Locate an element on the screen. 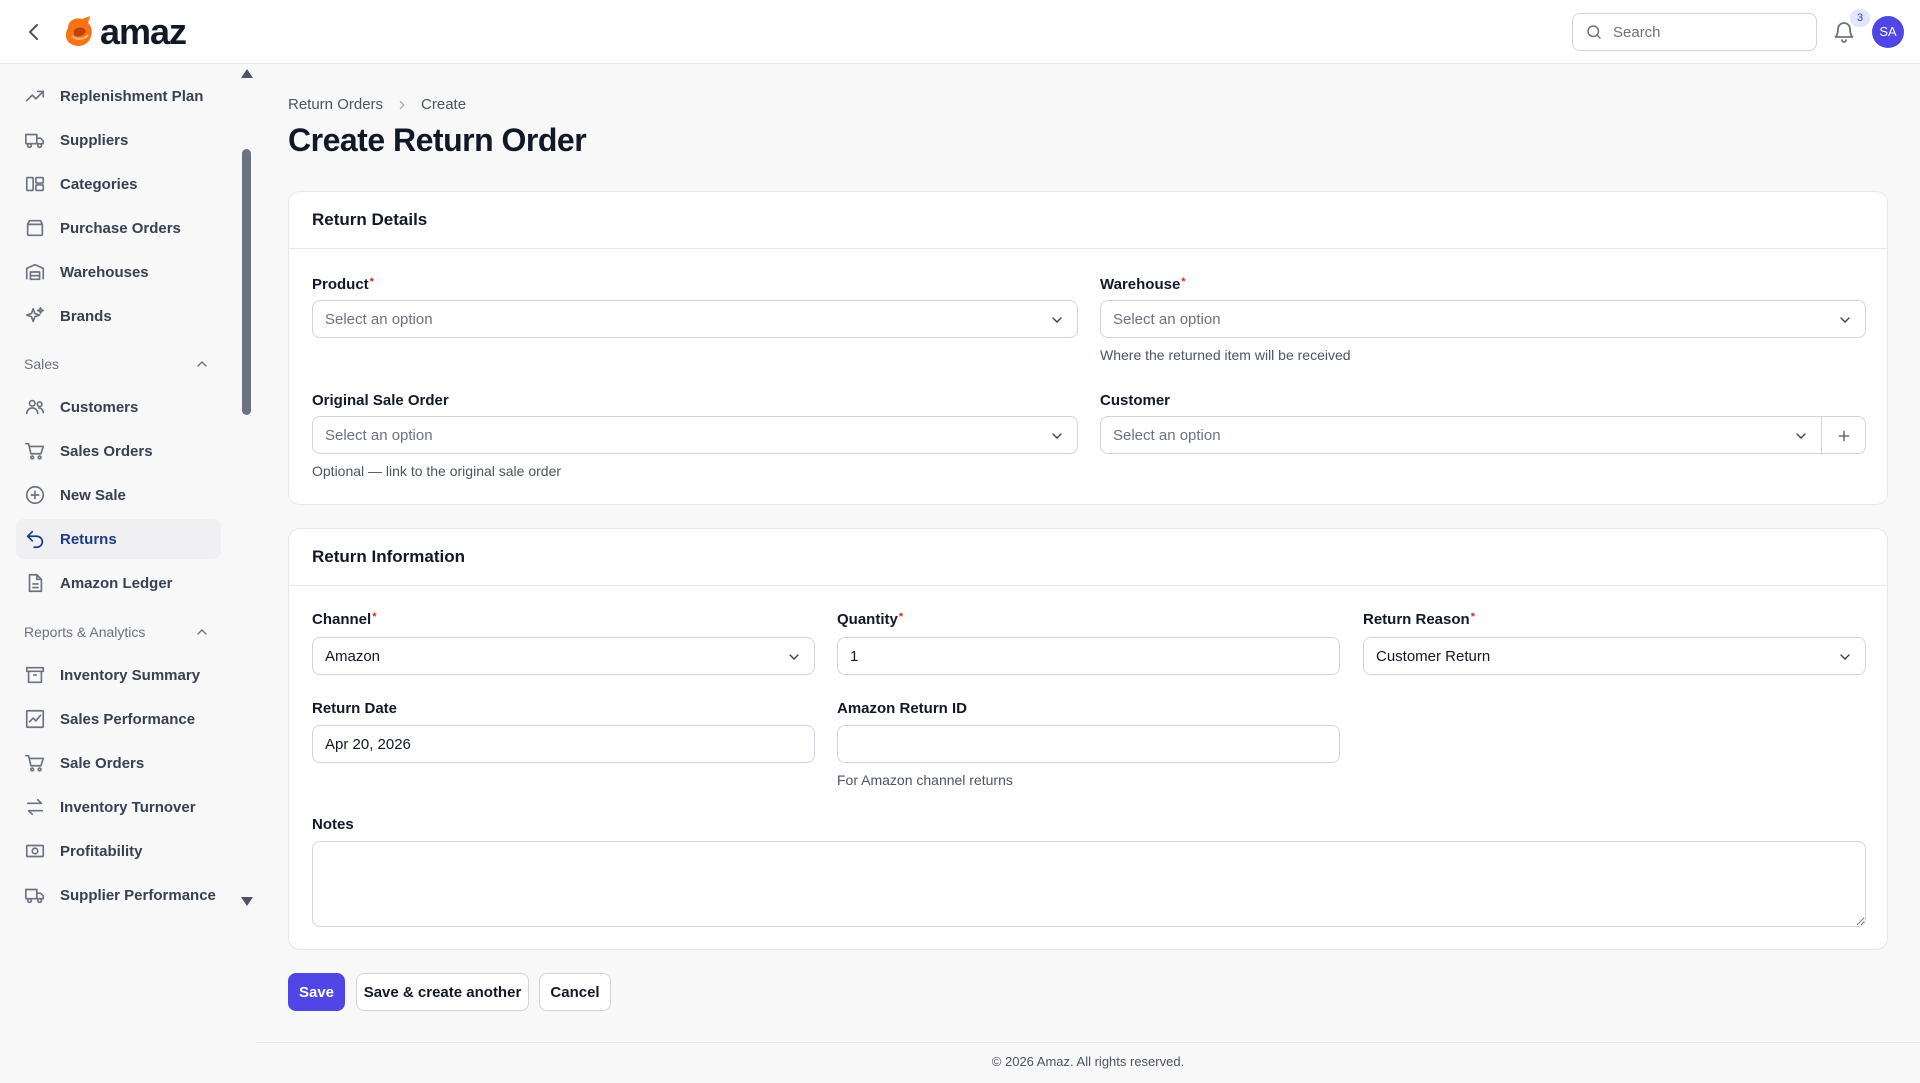  plus-circle-icon is located at coordinates (35, 495).